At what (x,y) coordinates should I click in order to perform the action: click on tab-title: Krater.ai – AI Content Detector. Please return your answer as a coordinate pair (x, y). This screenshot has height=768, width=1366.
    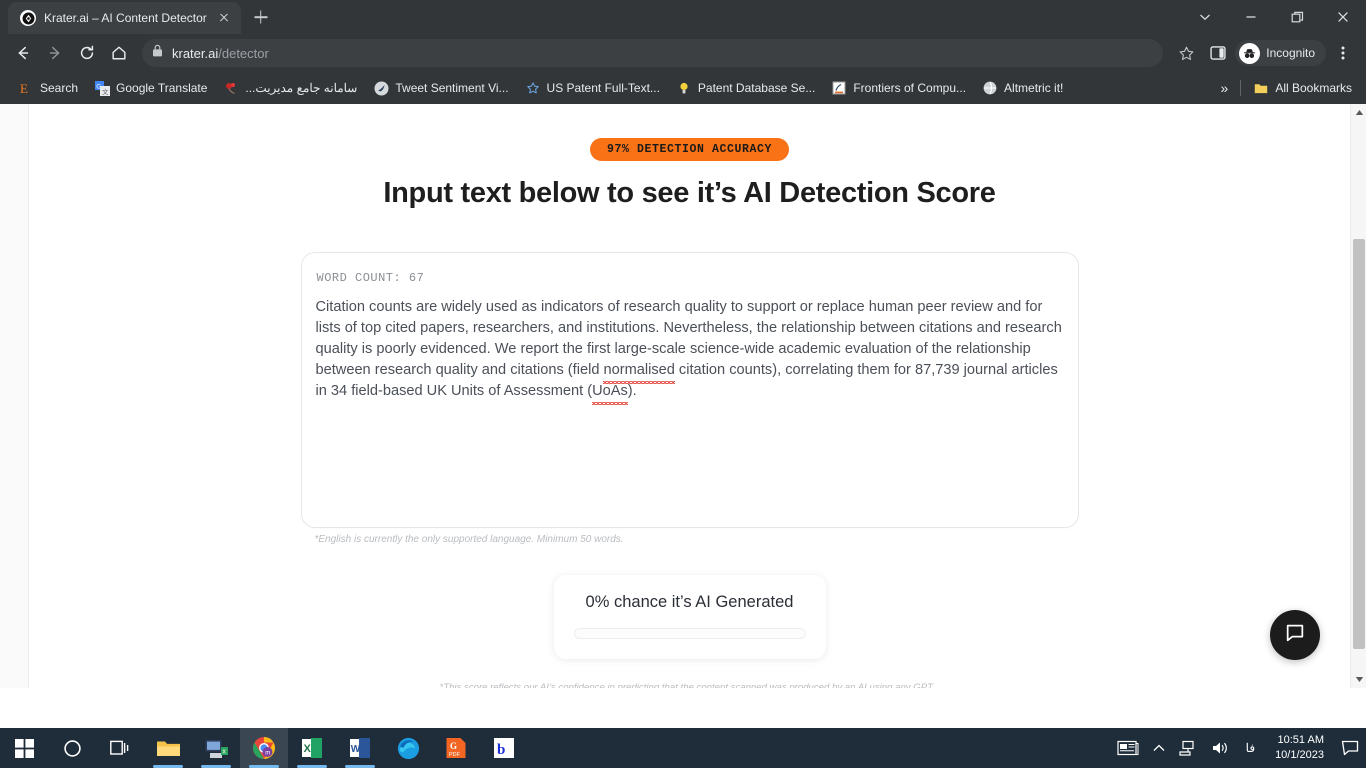
    Looking at the image, I should click on (125, 18).